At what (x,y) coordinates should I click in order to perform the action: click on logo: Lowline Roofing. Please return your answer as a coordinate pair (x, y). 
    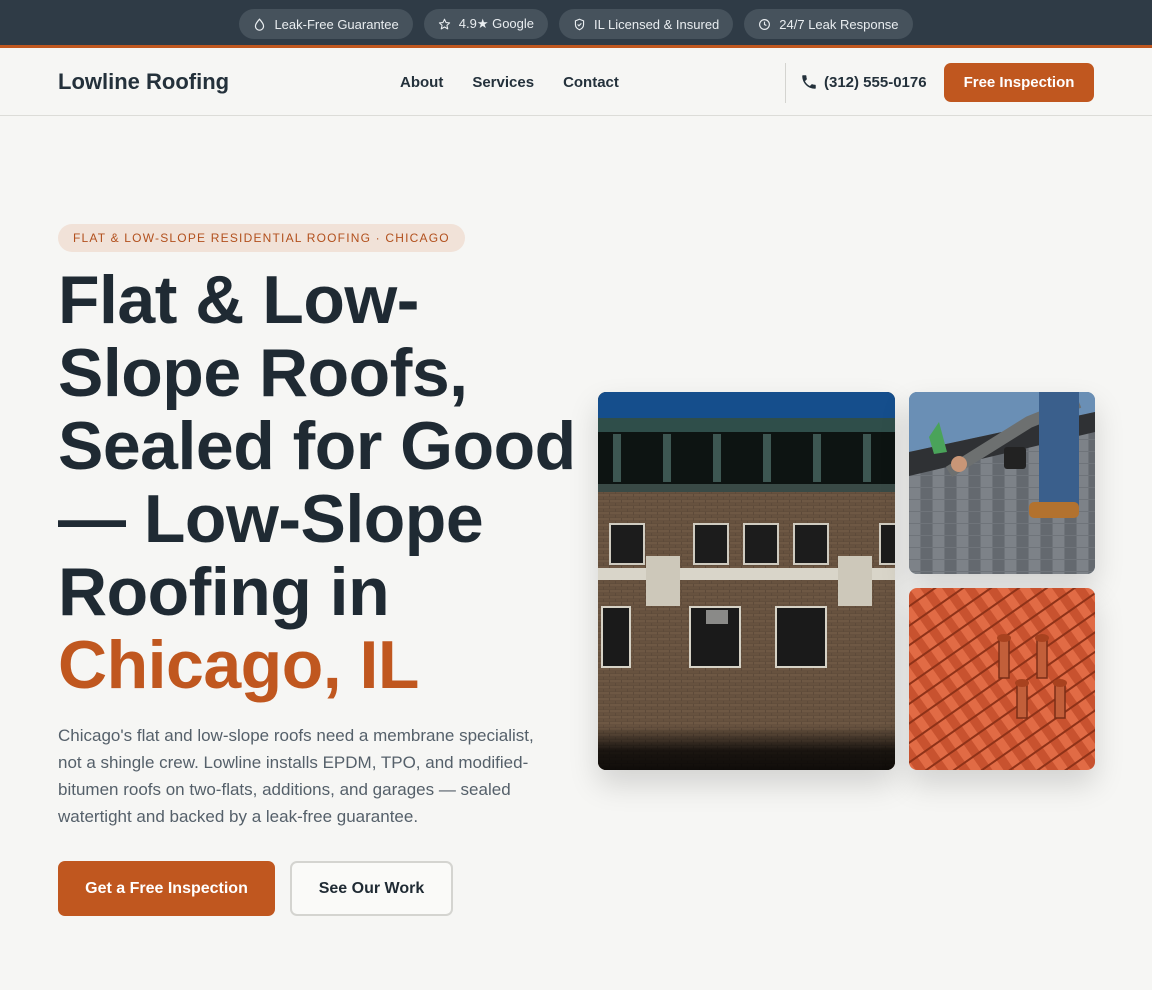
    Looking at the image, I should click on (143, 82).